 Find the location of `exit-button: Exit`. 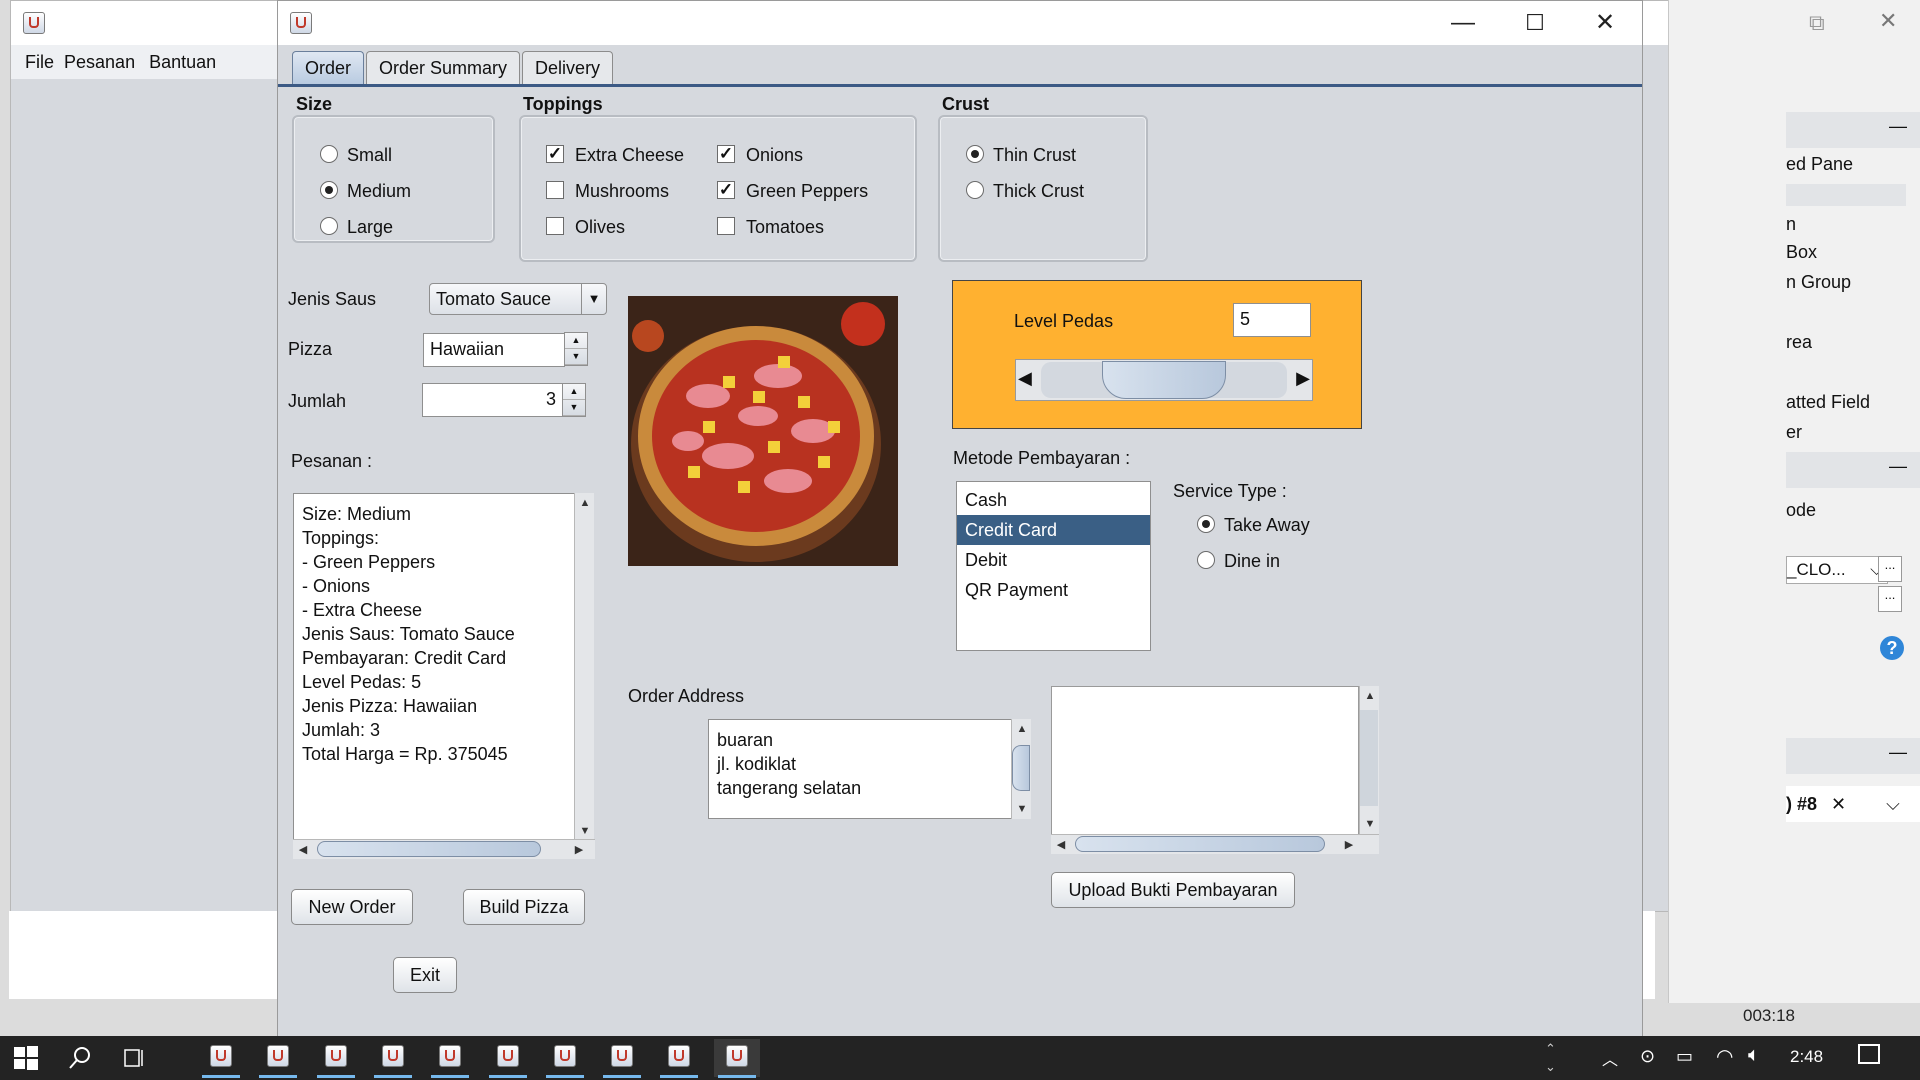

exit-button: Exit is located at coordinates (425, 975).